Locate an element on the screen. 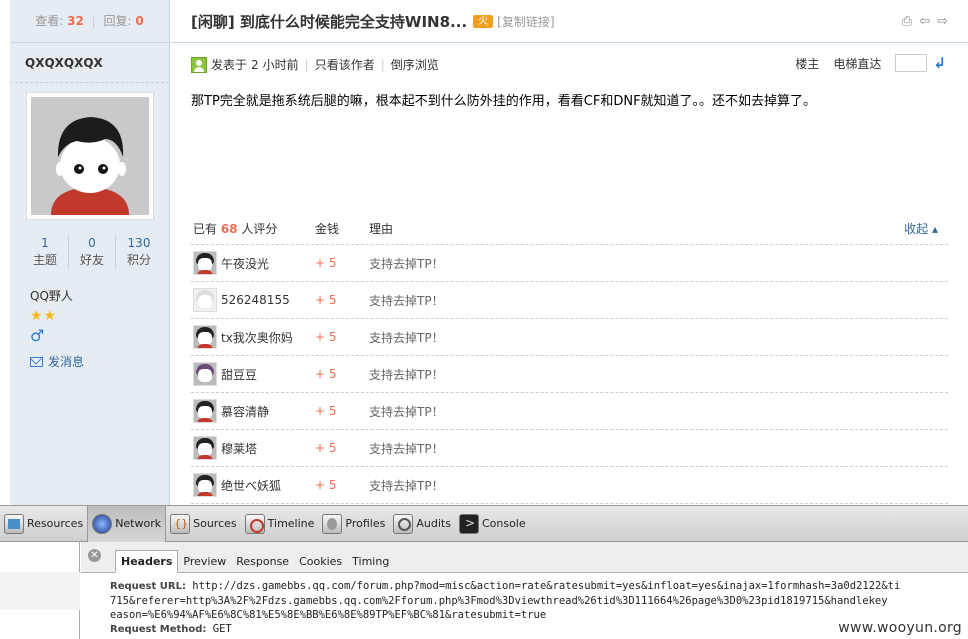 The width and height of the screenshot is (968, 639). rating-header: 已有 68 人评分 金钱 理由 收起 ▴ is located at coordinates (569, 228).